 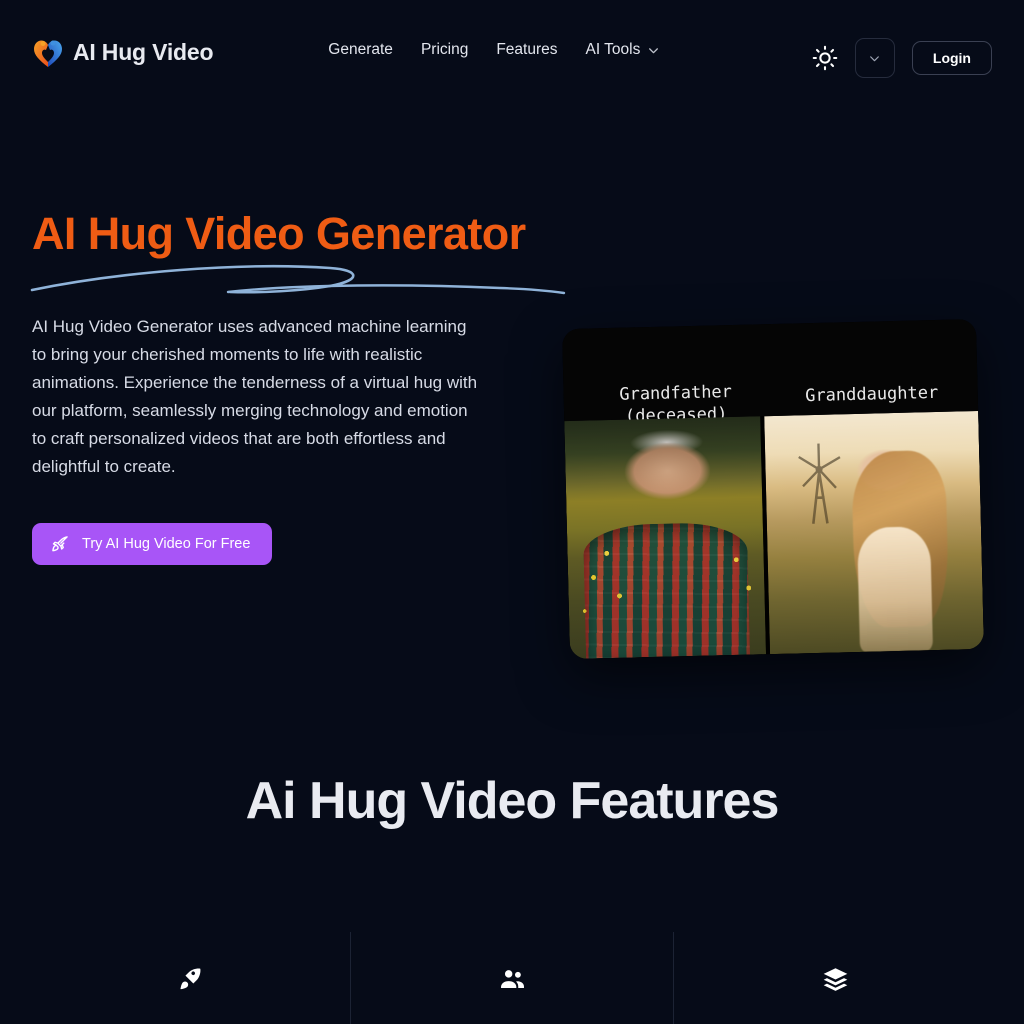 I want to click on nav-item-features: Features, so click(x=526, y=50).